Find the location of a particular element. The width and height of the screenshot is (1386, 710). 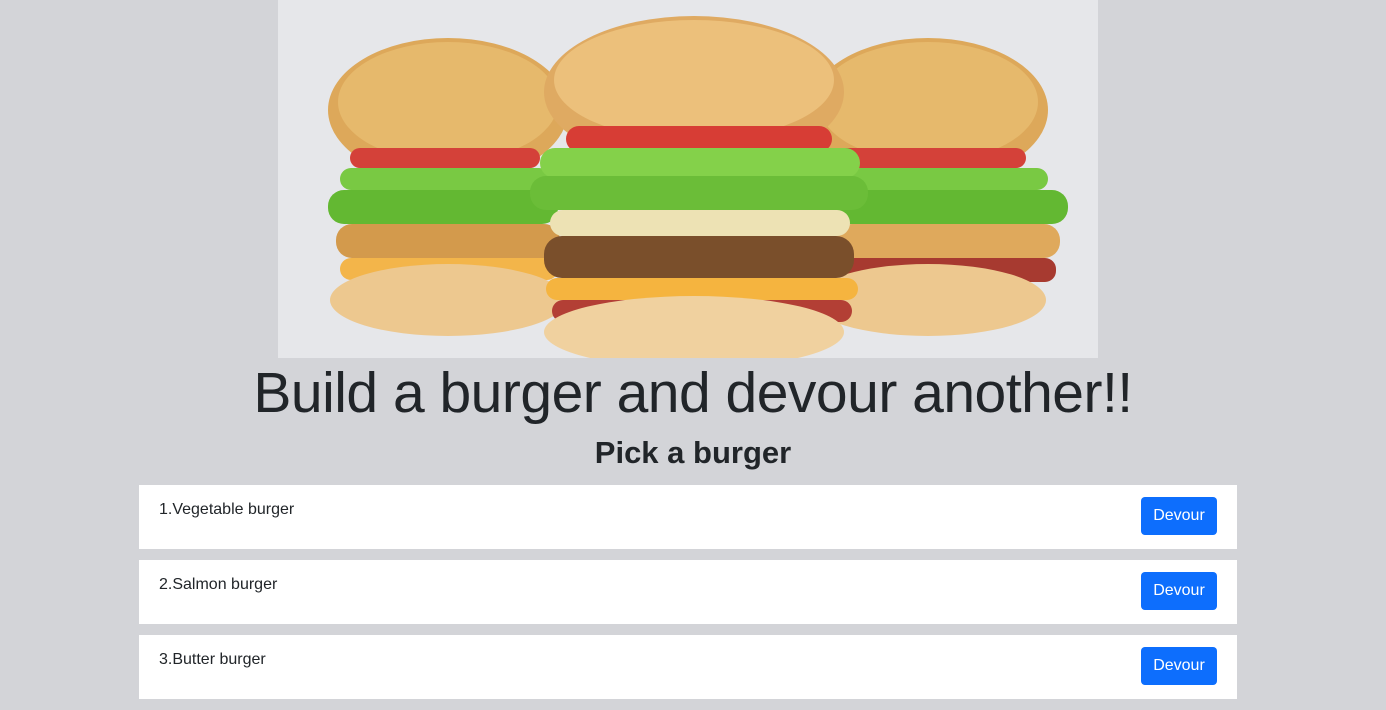

burger-name: 2.Salmon burger is located at coordinates (218, 584).